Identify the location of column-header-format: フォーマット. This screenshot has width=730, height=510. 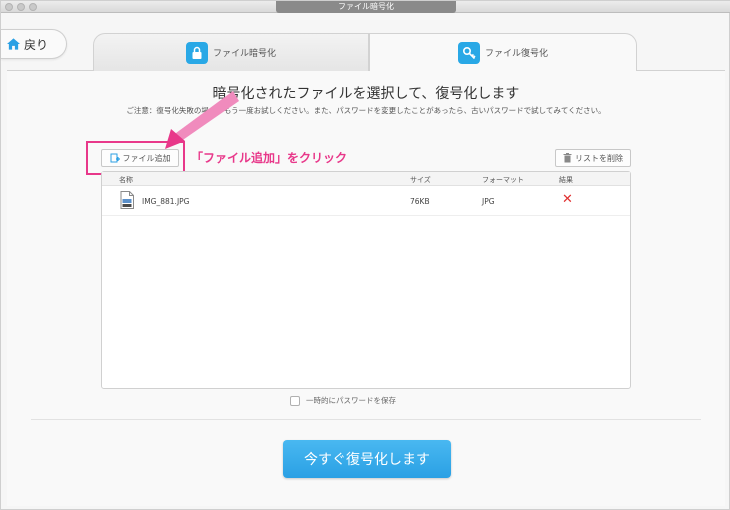
(503, 180).